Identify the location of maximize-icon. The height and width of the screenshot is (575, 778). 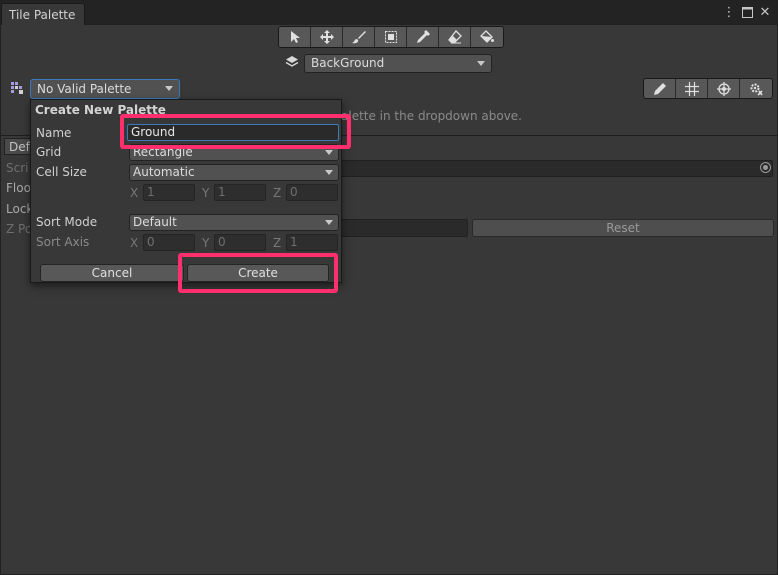
(747, 12).